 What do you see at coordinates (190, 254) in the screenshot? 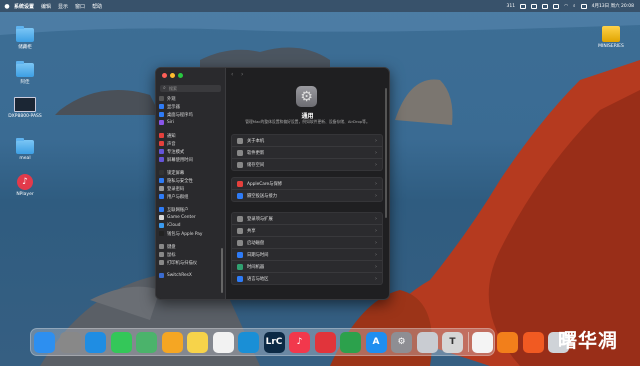
I see `sidebar-item: 鼠标` at bounding box center [190, 254].